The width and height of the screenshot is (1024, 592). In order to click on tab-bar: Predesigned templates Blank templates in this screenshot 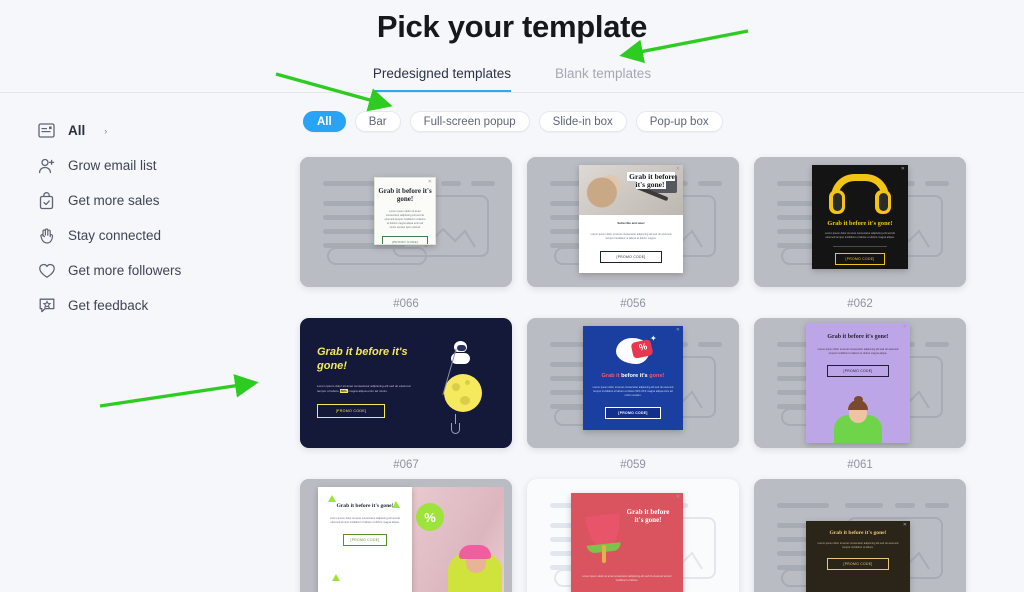, I will do `click(512, 75)`.